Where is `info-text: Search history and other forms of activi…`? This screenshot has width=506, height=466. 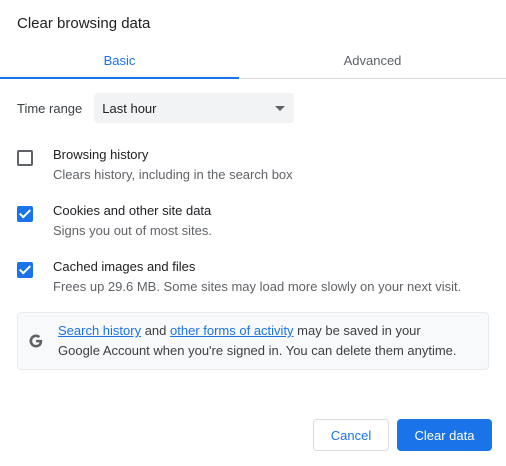
info-text: Search history and other forms of activi… is located at coordinates (257, 341).